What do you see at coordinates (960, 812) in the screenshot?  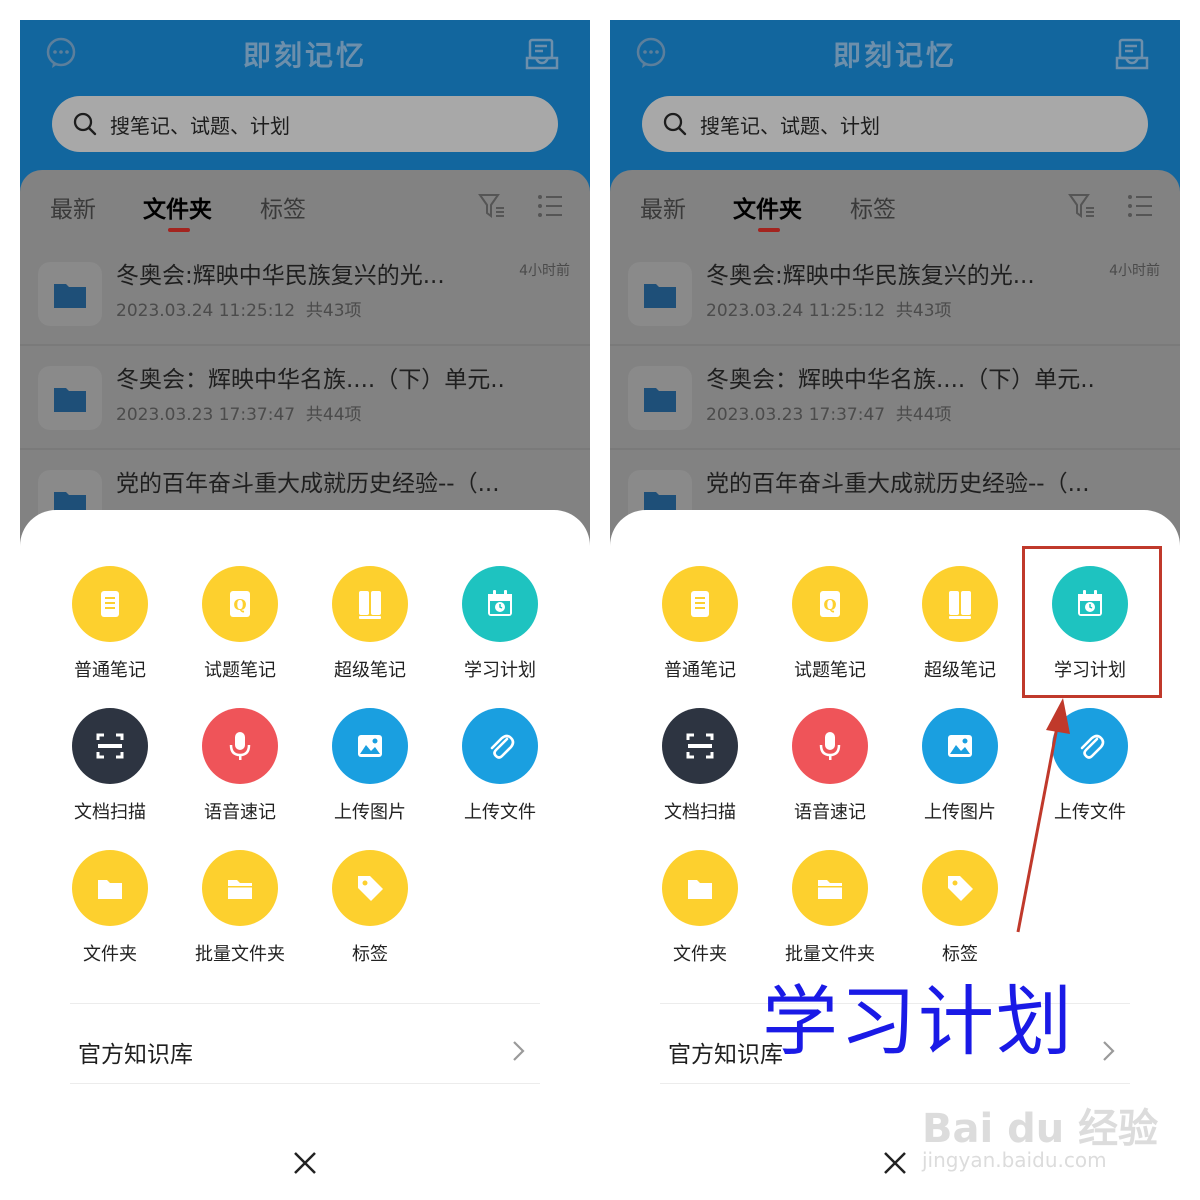 I see `menu-item-label: 上传图片` at bounding box center [960, 812].